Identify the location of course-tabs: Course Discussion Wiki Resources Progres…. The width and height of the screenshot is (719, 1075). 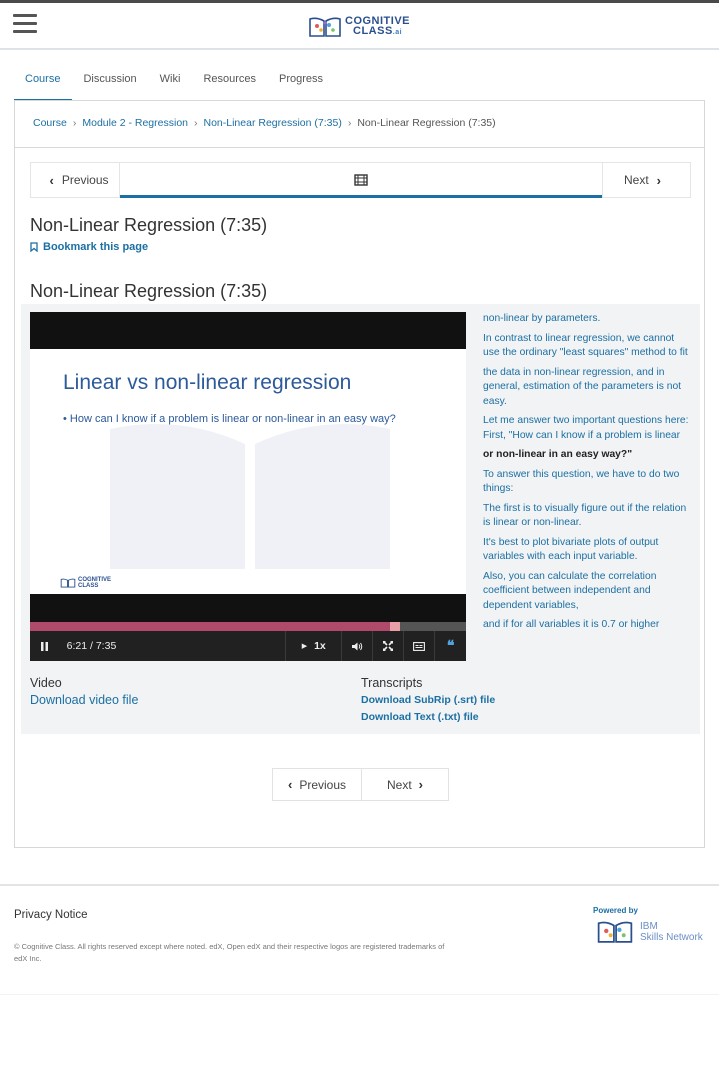
(174, 82).